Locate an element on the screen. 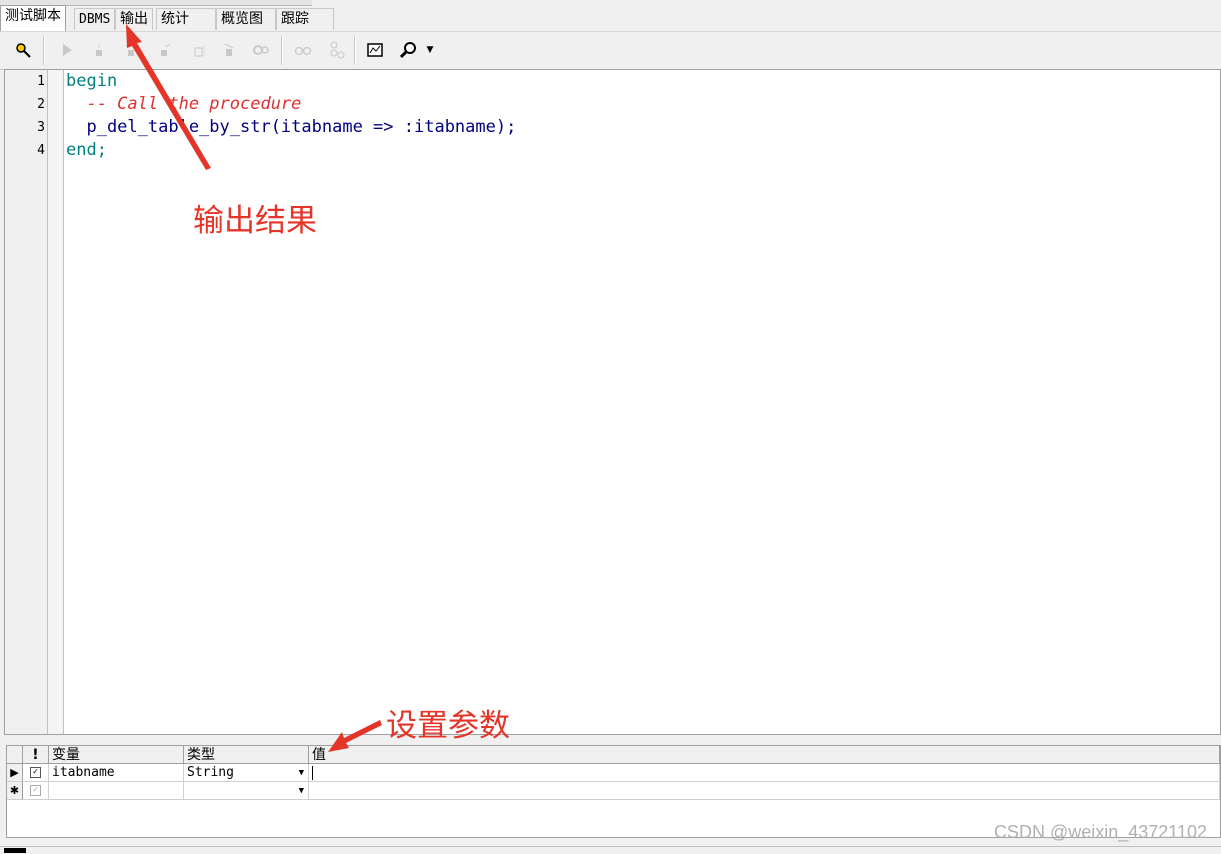  status-indicator is located at coordinates (15, 850).